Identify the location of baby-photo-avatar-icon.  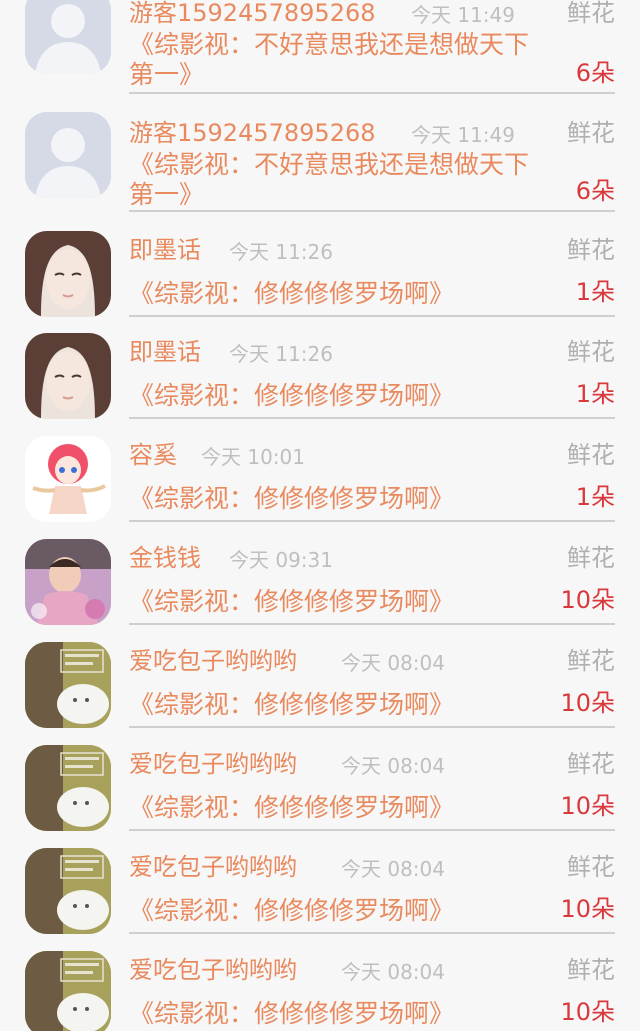
(68, 582).